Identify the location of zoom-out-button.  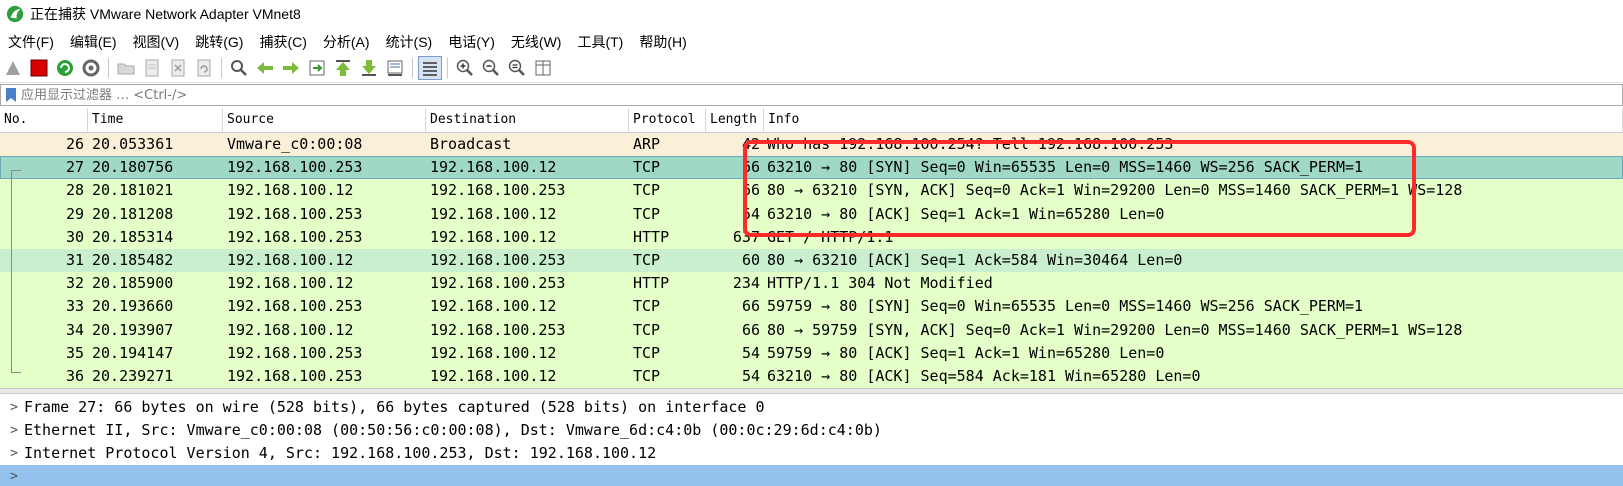
(491, 68).